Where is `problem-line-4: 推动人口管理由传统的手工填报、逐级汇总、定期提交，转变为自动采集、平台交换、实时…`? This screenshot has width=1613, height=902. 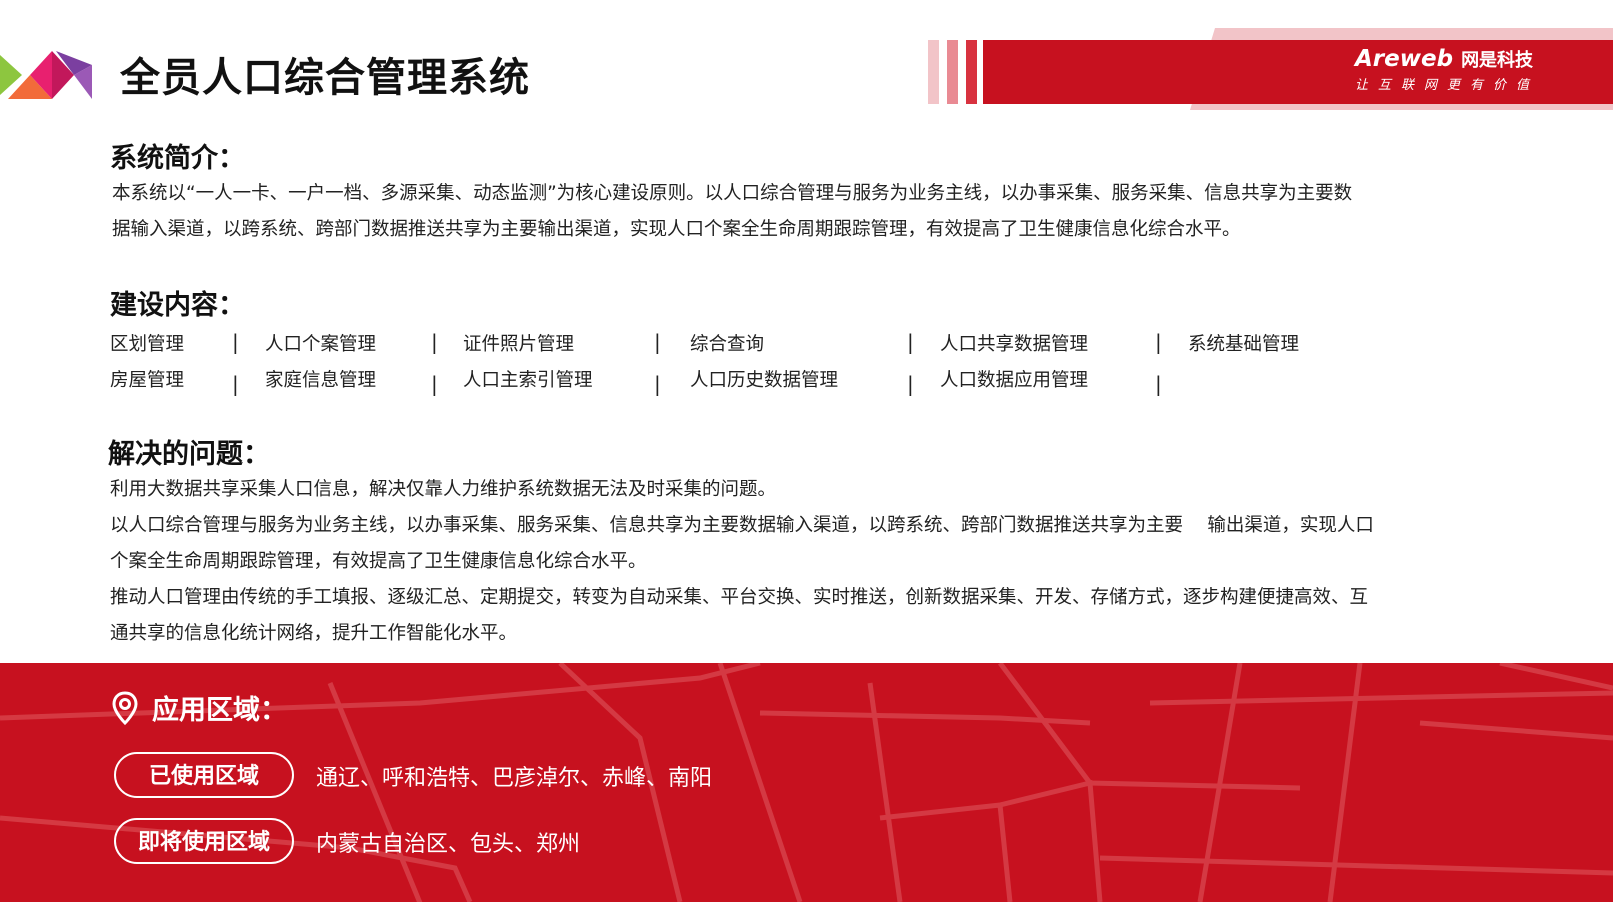
problem-line-4: 推动人口管理由传统的手工填报、逐级汇总、定期提交，转变为自动采集、平台交换、实时… is located at coordinates (739, 597).